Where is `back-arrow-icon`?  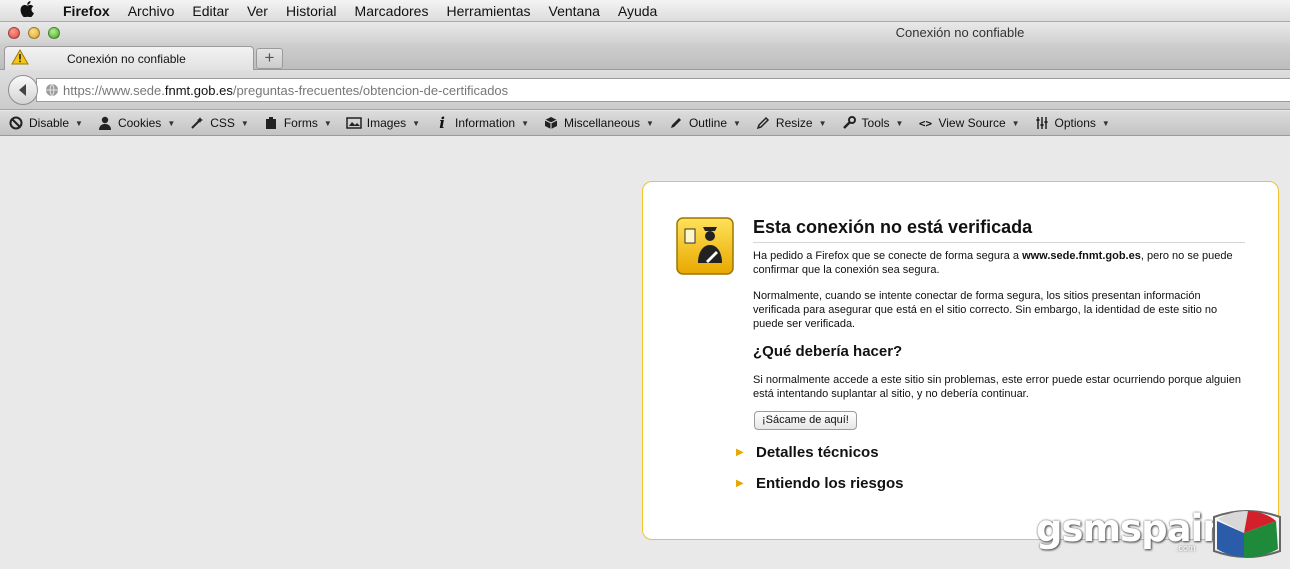
back-arrow-icon is located at coordinates (22, 90).